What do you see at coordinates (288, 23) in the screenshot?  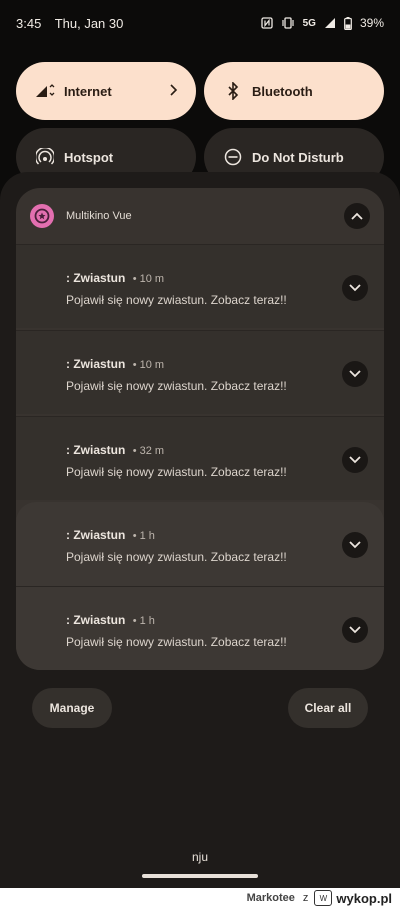 I see `vibrate-icon` at bounding box center [288, 23].